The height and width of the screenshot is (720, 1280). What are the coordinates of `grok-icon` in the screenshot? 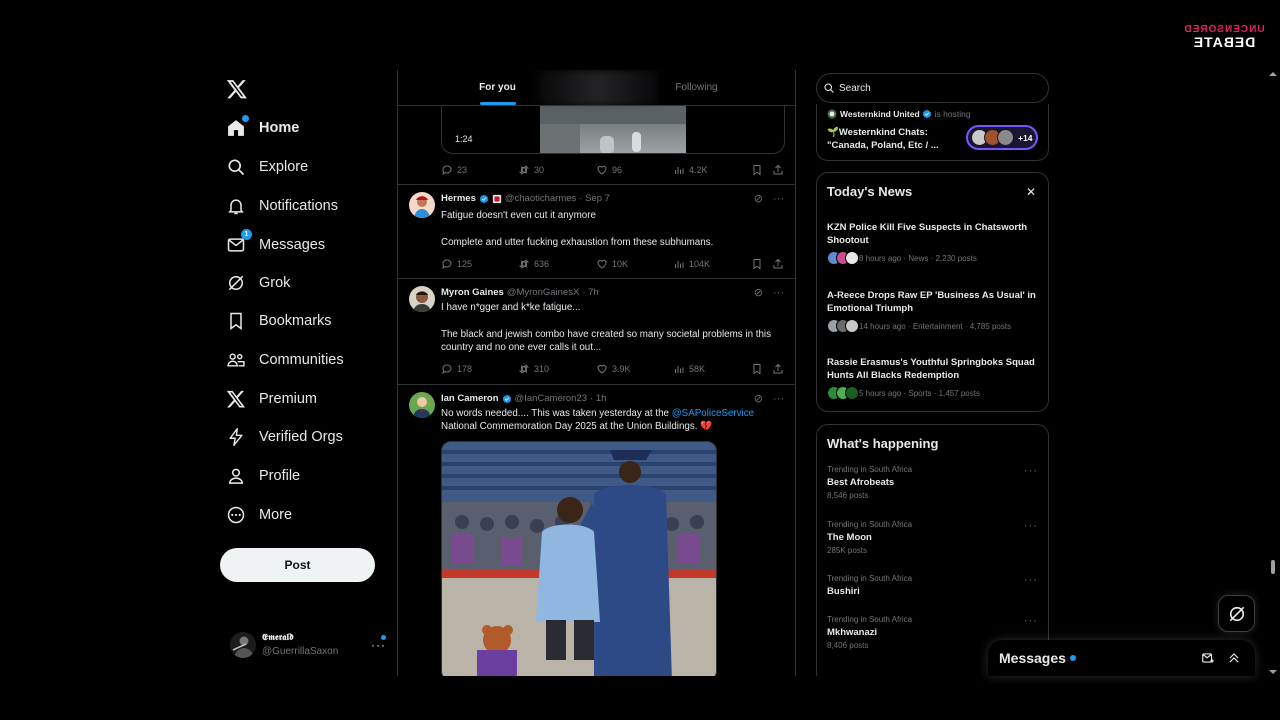 It's located at (1236, 613).